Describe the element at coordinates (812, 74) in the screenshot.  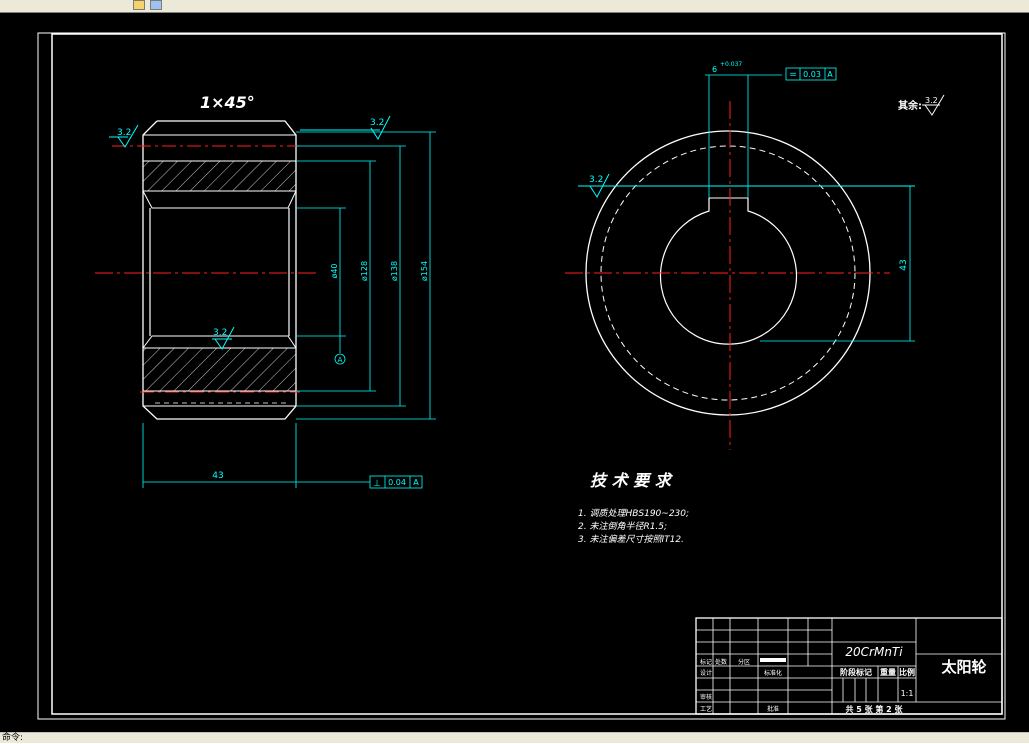
I see `tol-value: 0.03` at that location.